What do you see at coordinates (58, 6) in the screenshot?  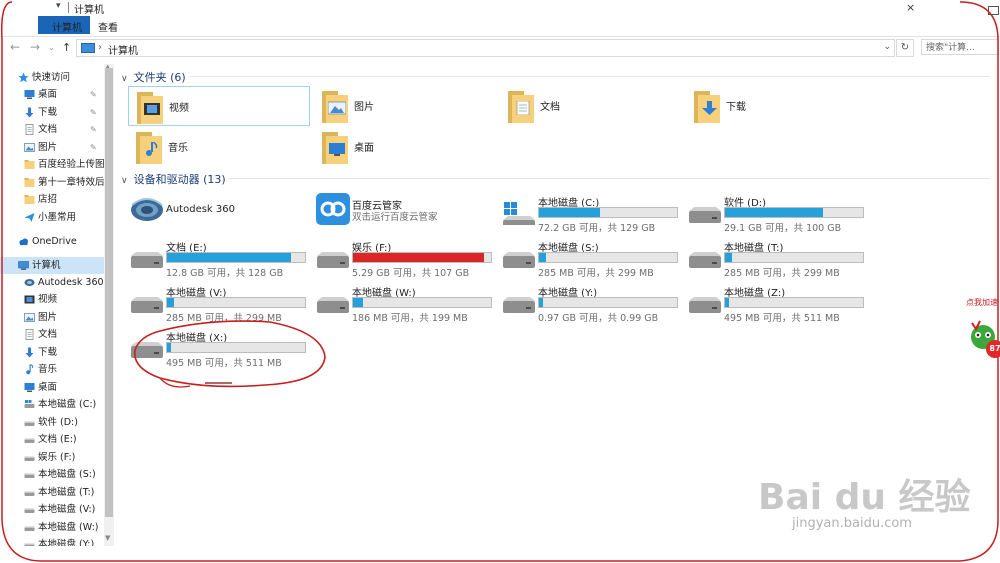 I see `quick-access-dropdown-icon: ▾` at bounding box center [58, 6].